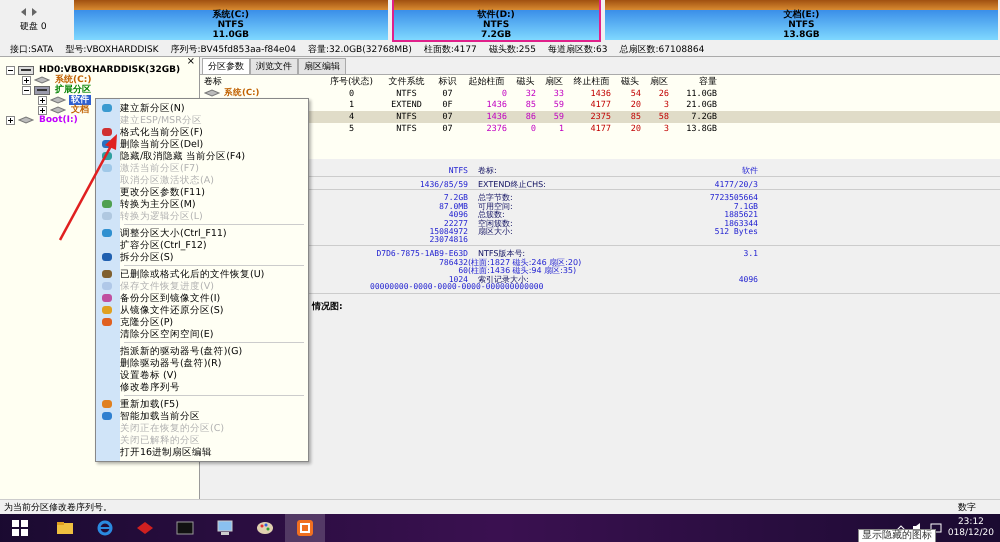  Describe the element at coordinates (202, 233) in the screenshot. I see `menu-item: 调整分区大小(Ctrl_F11)` at that location.